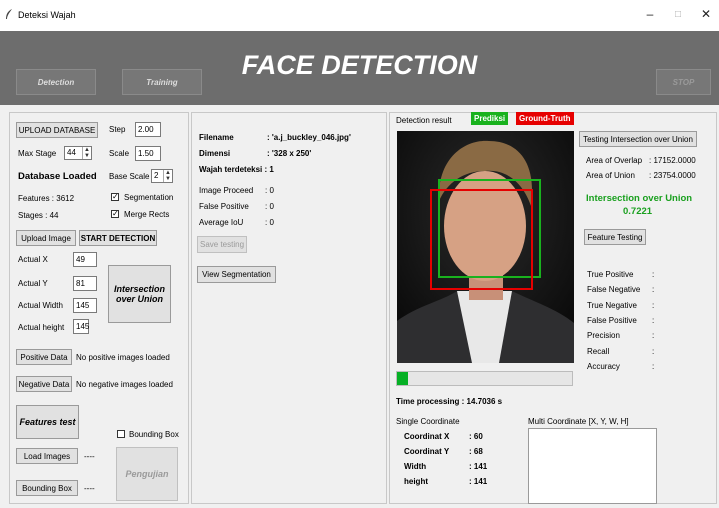 Image resolution: width=719 pixels, height=508 pixels. I want to click on detection-result-label: Detection result, so click(424, 120).